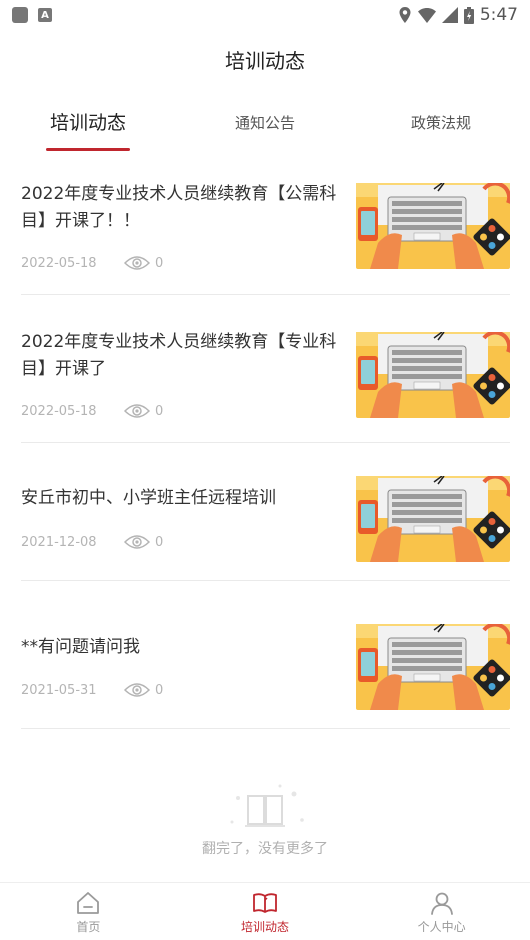 This screenshot has width=530, height=940. I want to click on news-title: 2022年度专业技术人员继续教育【专业科目】开课了, so click(179, 355).